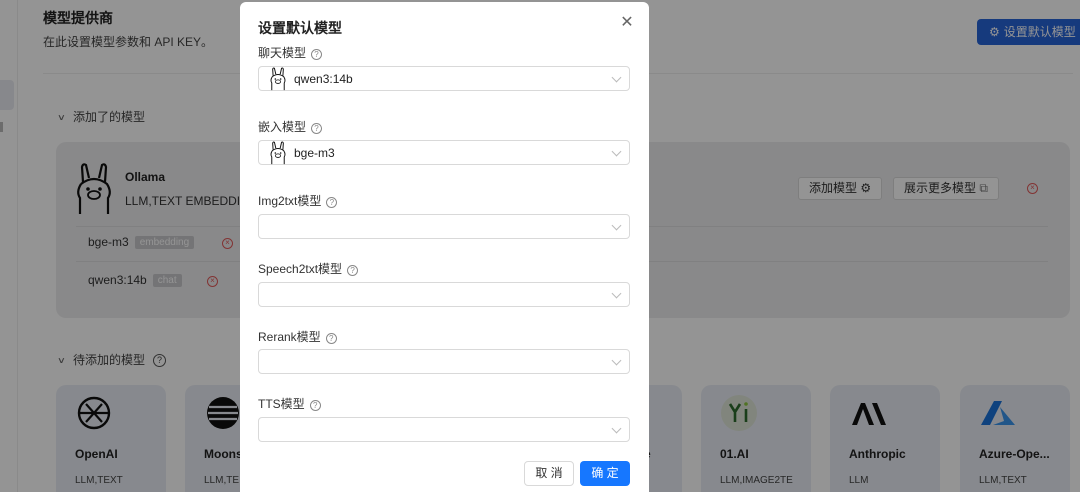 Image resolution: width=1080 pixels, height=492 pixels. What do you see at coordinates (282, 53) in the screenshot?
I see `field-label-text: 聊天模型` at bounding box center [282, 53].